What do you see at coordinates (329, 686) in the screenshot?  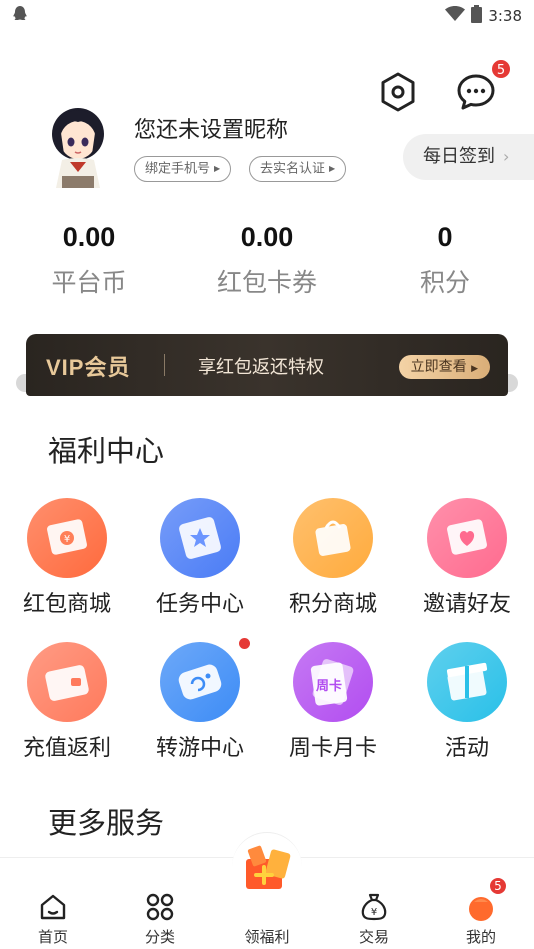 I see `svg-text: 周卡` at bounding box center [329, 686].